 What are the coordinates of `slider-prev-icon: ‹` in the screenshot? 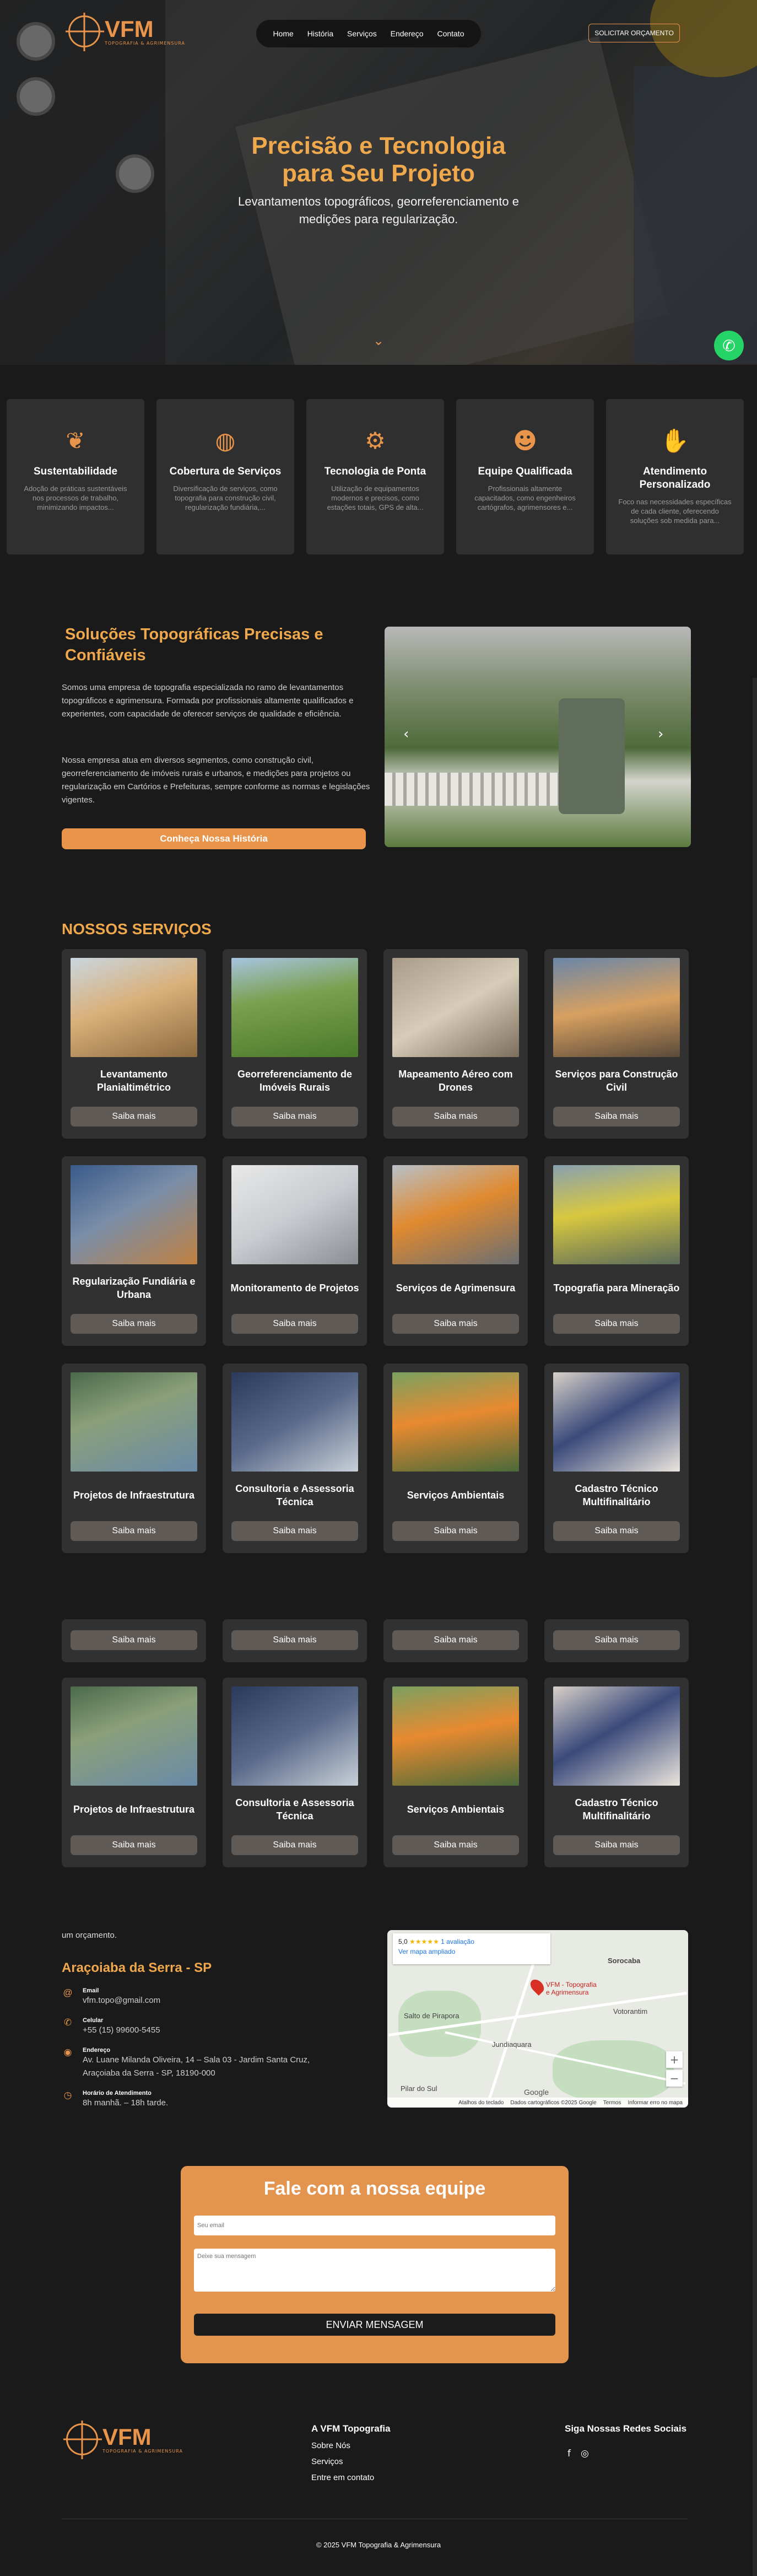 It's located at (406, 734).